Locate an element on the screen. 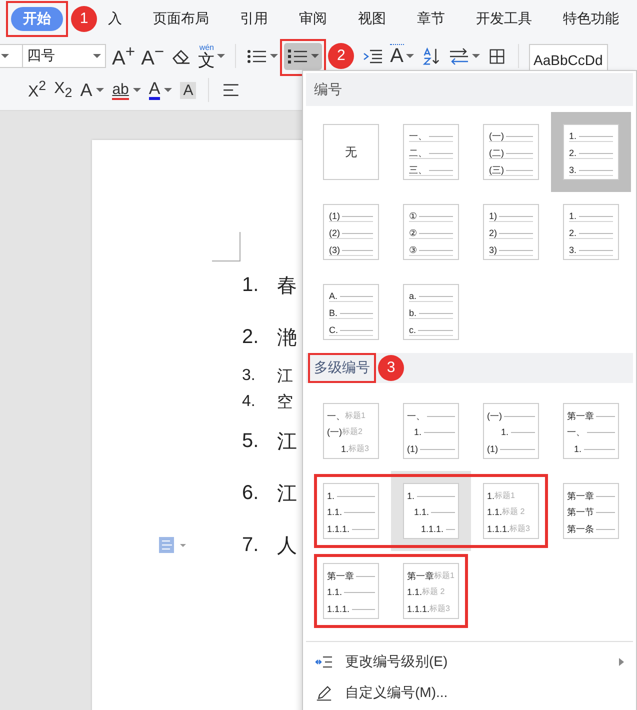 Image resolution: width=637 pixels, height=710 pixels. multilevel-style-option: 一、 1. (1) is located at coordinates (431, 431).